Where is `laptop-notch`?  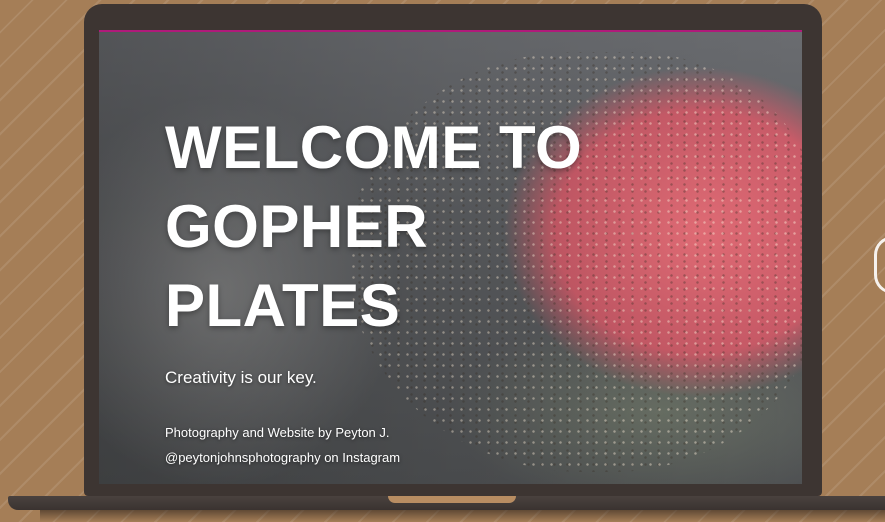
laptop-notch is located at coordinates (452, 499).